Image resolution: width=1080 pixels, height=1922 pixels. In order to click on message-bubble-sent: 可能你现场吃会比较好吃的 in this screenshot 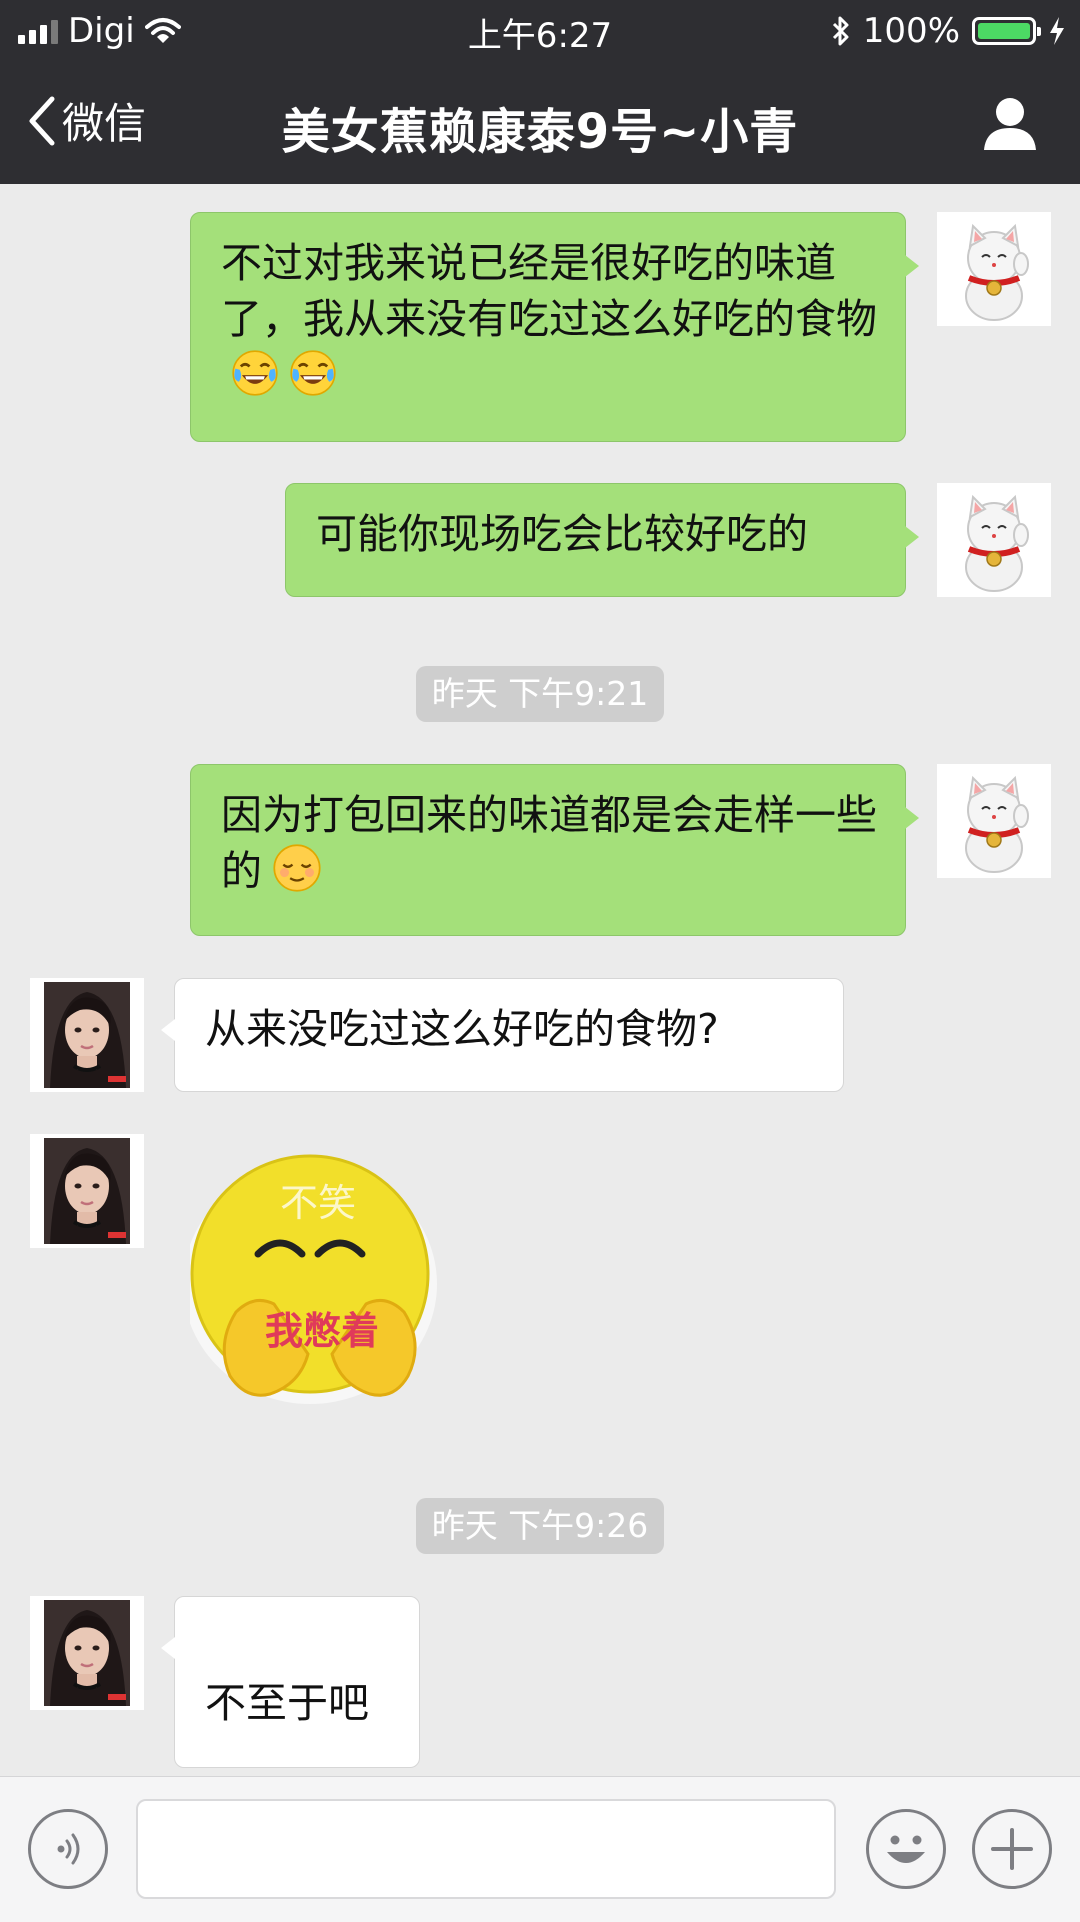, I will do `click(602, 540)`.